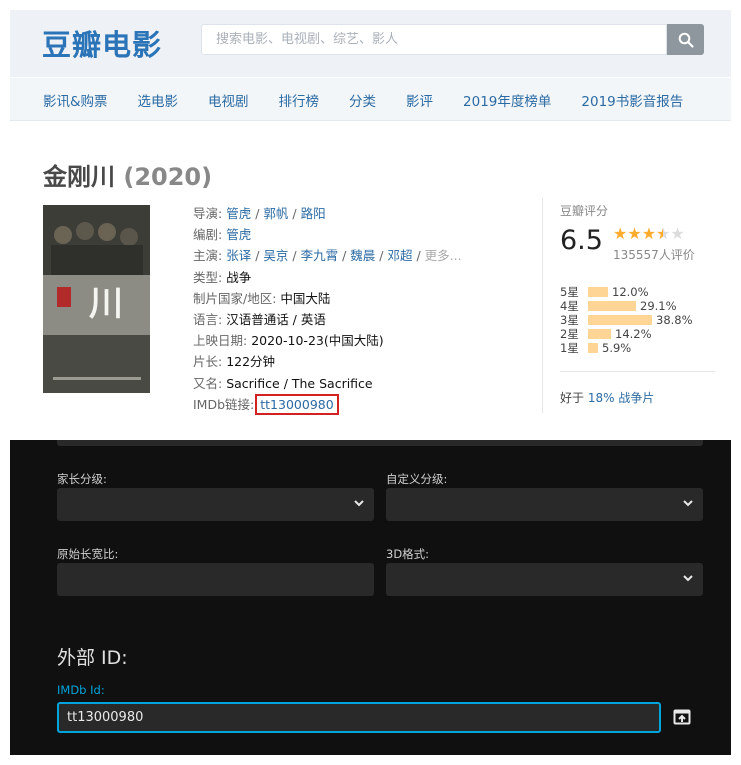 The height and width of the screenshot is (765, 741). What do you see at coordinates (275, 255) in the screenshot?
I see `cast-link: 吴京` at bounding box center [275, 255].